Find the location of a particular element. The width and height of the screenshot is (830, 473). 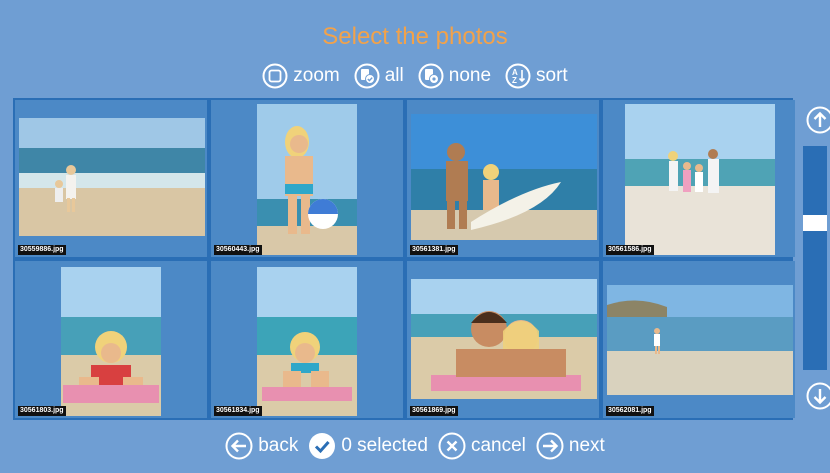

arrow-up-icon is located at coordinates (818, 120).